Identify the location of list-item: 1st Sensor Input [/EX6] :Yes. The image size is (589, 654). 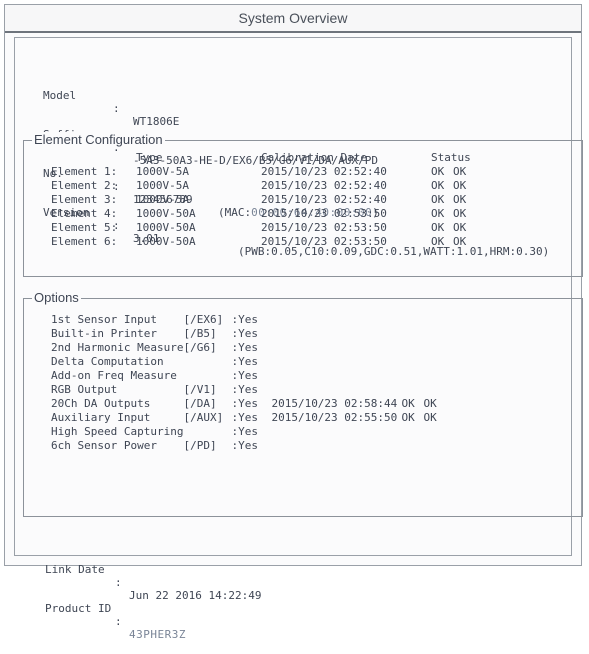
(244, 320).